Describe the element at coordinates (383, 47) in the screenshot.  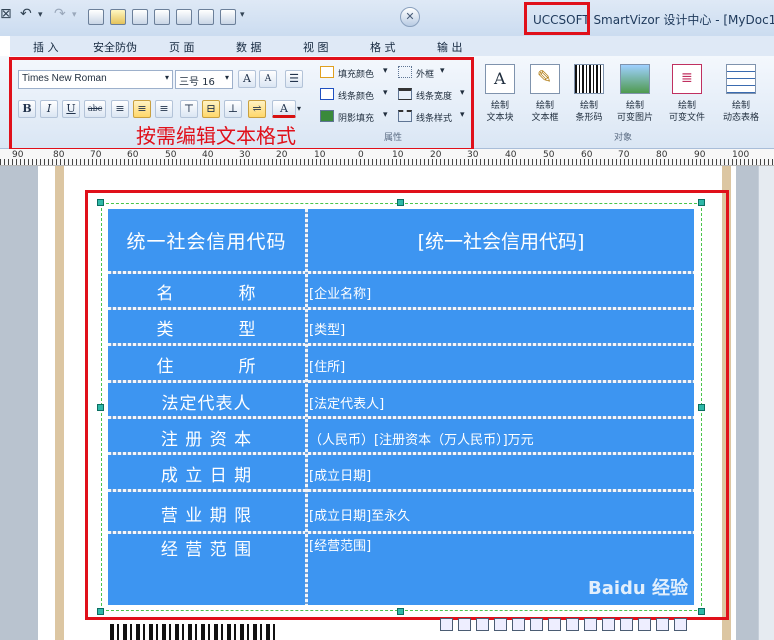
I see `tab-format: 格 式` at that location.